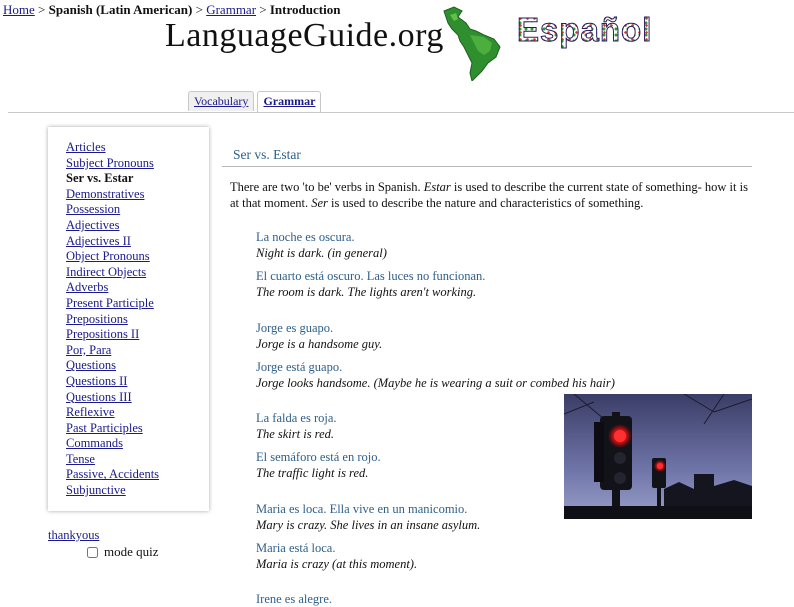 The height and width of the screenshot is (607, 794). What do you see at coordinates (312, 473) in the screenshot?
I see `english-translation: The traffic light is red.` at bounding box center [312, 473].